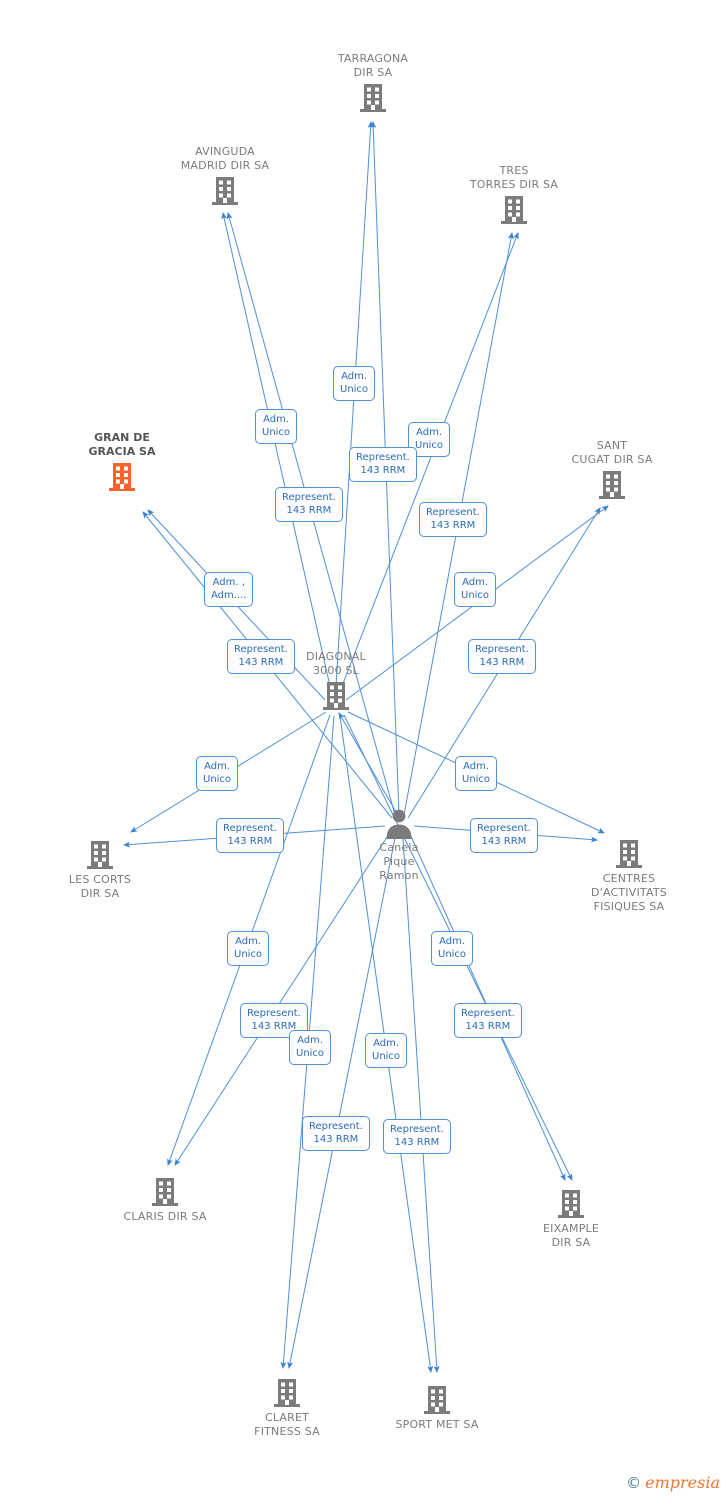 The image size is (728, 1500). What do you see at coordinates (682, 1482) in the screenshot?
I see `brand-label: empresia` at bounding box center [682, 1482].